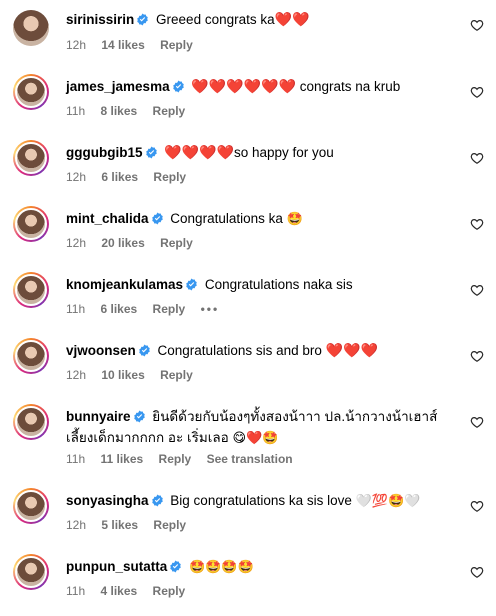  I want to click on username: sonyasingha, so click(107, 500).